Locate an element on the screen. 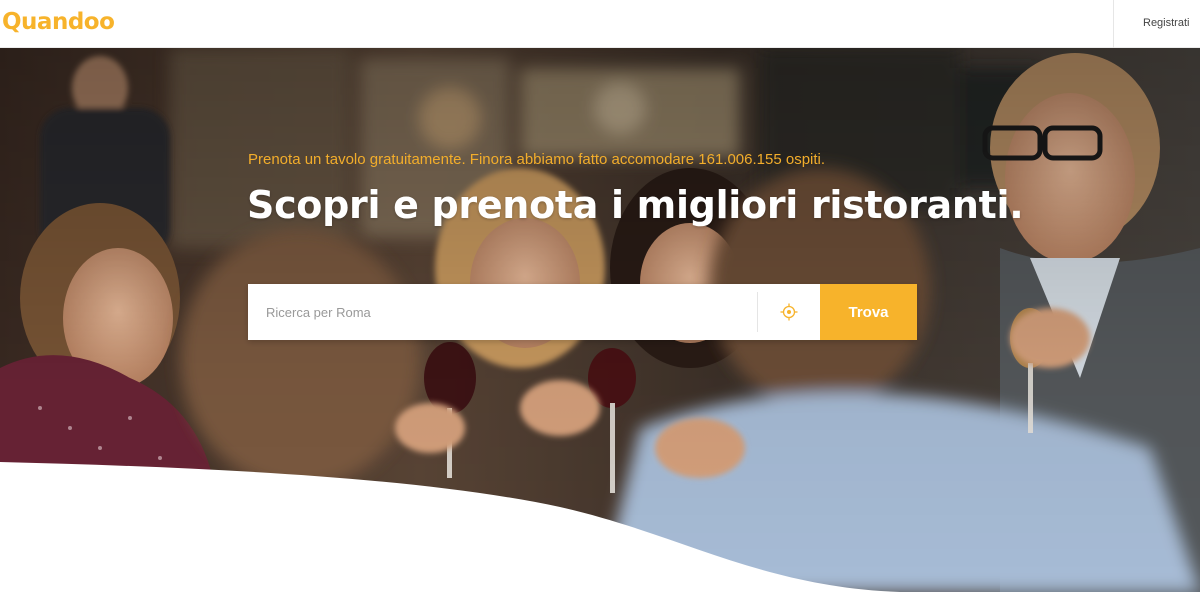 The height and width of the screenshot is (592, 1200). search-submit-button: Trova is located at coordinates (868, 312).